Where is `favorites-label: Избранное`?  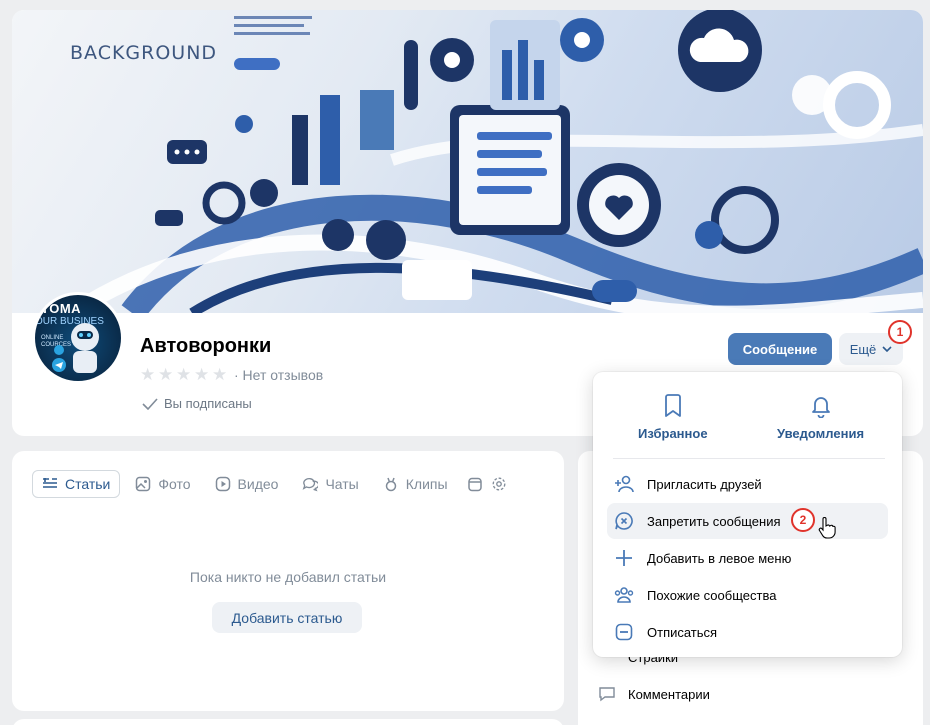
favorites-label: Избранное is located at coordinates (673, 433).